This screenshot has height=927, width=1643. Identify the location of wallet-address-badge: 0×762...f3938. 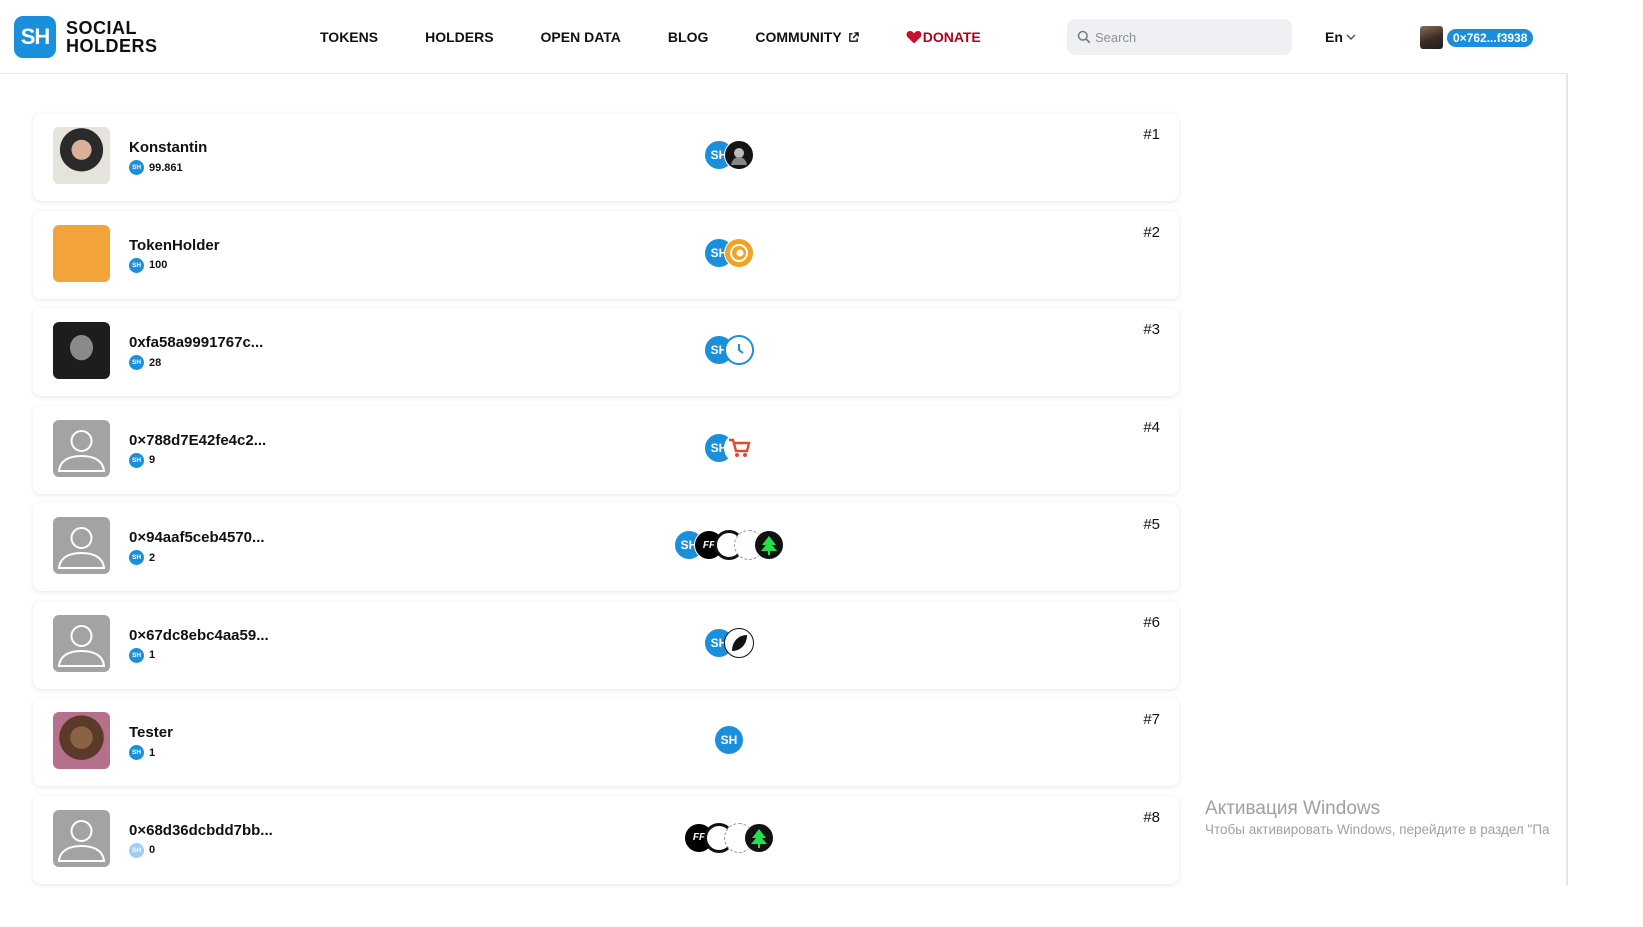
(1490, 37).